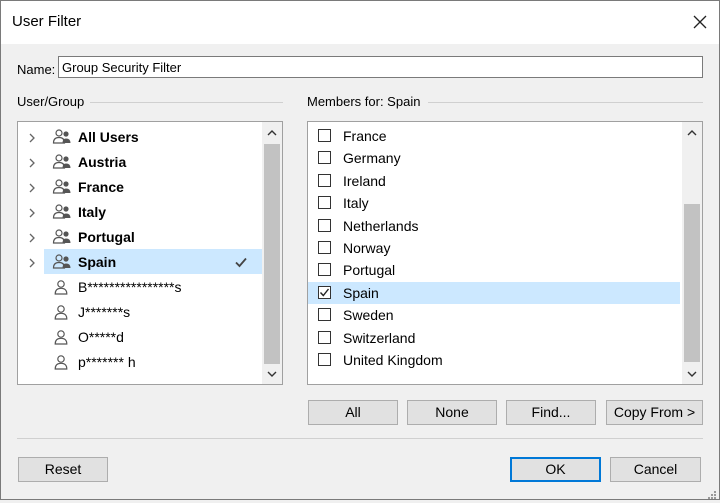 The width and height of the screenshot is (720, 503). I want to click on tree-user-row: O*****d, so click(140, 336).